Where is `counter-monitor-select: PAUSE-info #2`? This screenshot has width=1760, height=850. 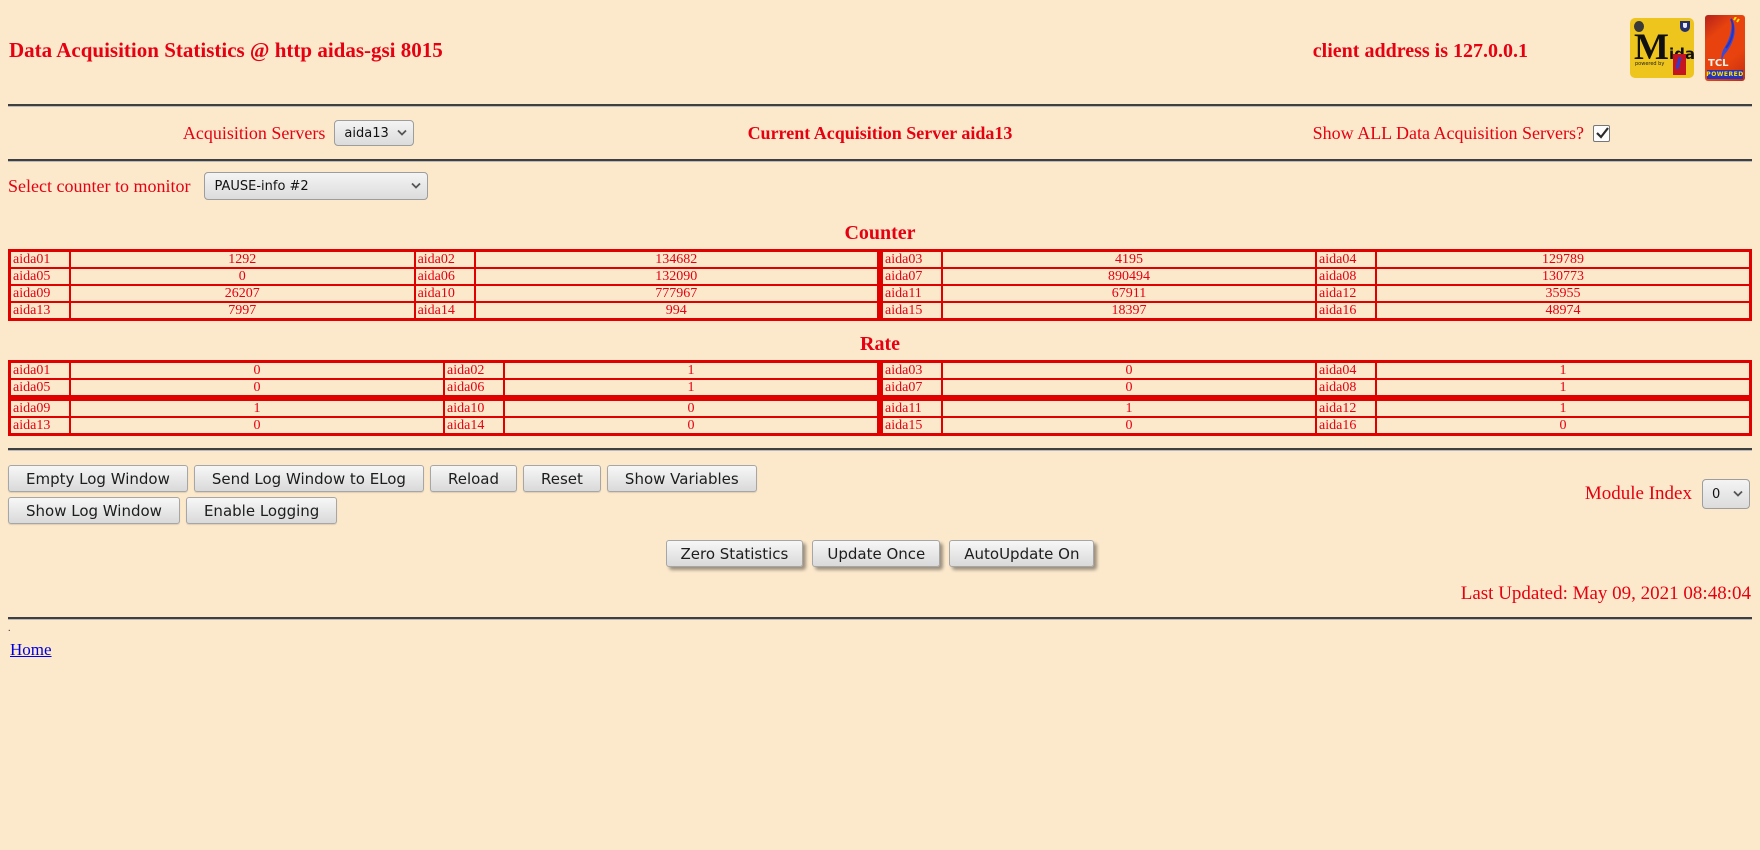 counter-monitor-select: PAUSE-info #2 is located at coordinates (316, 186).